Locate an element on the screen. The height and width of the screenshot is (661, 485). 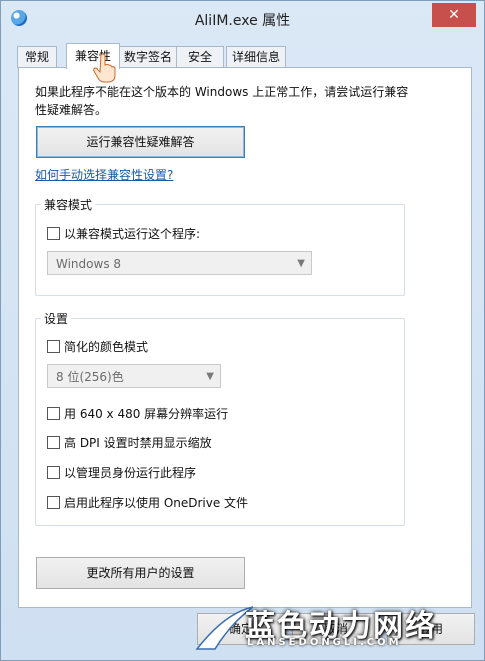
compat-mode-checkbox-row: 以兼容模式运行这个程序: is located at coordinates (123, 233).